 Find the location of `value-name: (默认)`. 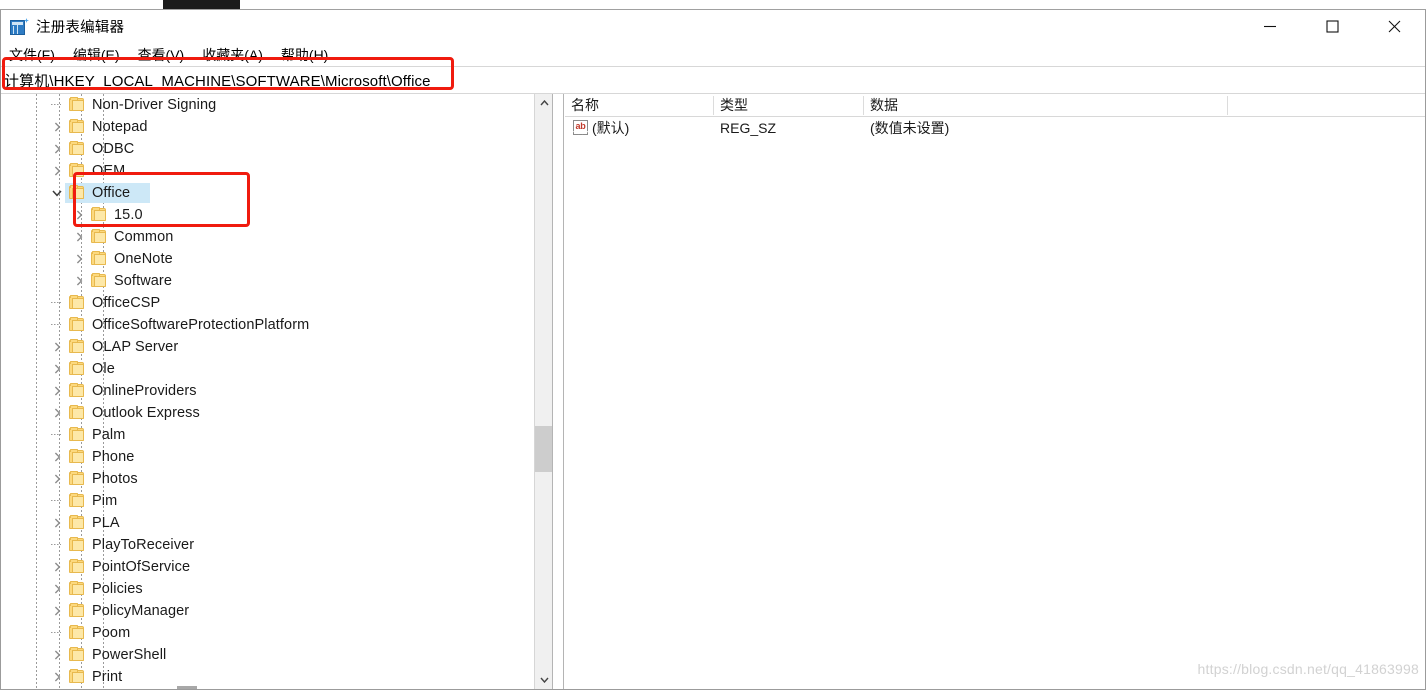

value-name: (默认) is located at coordinates (611, 128).